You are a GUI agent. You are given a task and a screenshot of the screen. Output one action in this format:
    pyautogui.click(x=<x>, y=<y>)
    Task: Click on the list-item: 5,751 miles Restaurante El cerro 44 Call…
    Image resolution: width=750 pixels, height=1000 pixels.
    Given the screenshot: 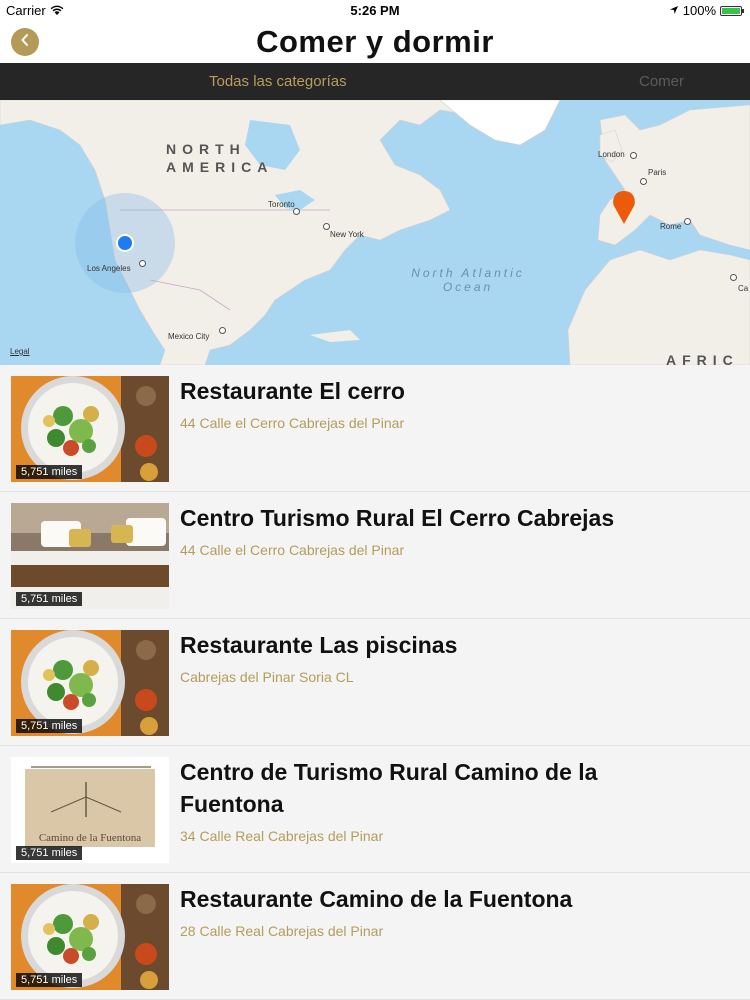 What is the action you would take?
    pyautogui.click(x=375, y=428)
    